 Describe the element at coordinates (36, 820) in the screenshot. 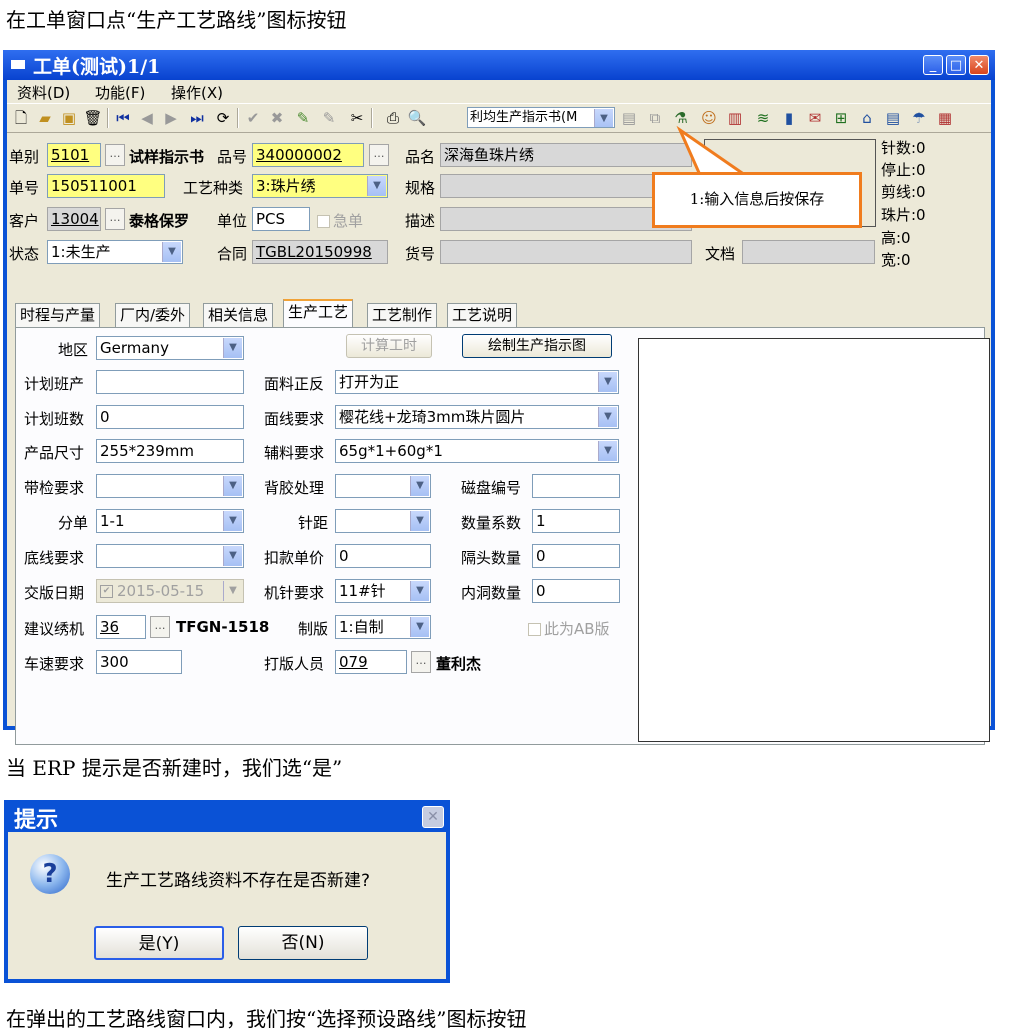

I see `dialog-title: 提示` at that location.